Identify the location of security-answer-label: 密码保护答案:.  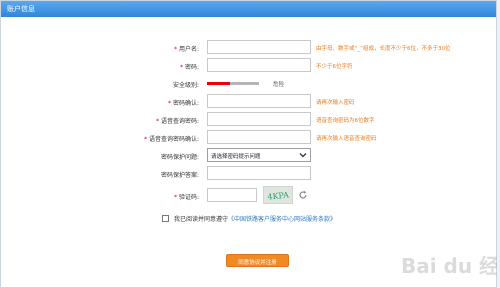
(179, 175).